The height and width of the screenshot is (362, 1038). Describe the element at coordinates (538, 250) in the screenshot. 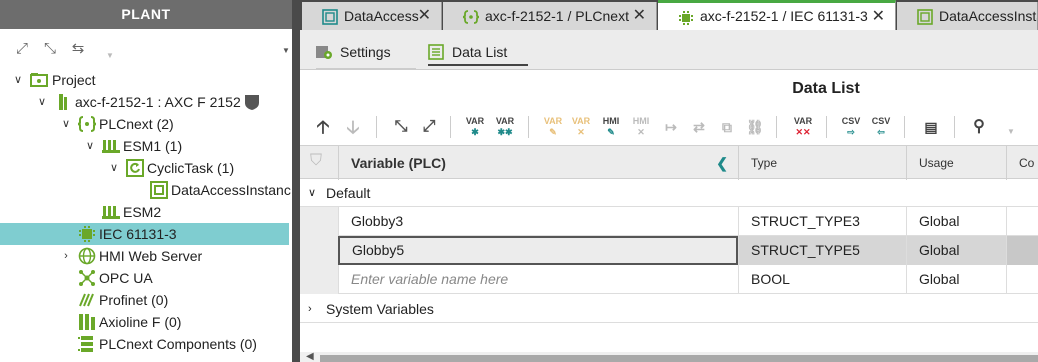

I see `cell-variable: Globby5` at that location.